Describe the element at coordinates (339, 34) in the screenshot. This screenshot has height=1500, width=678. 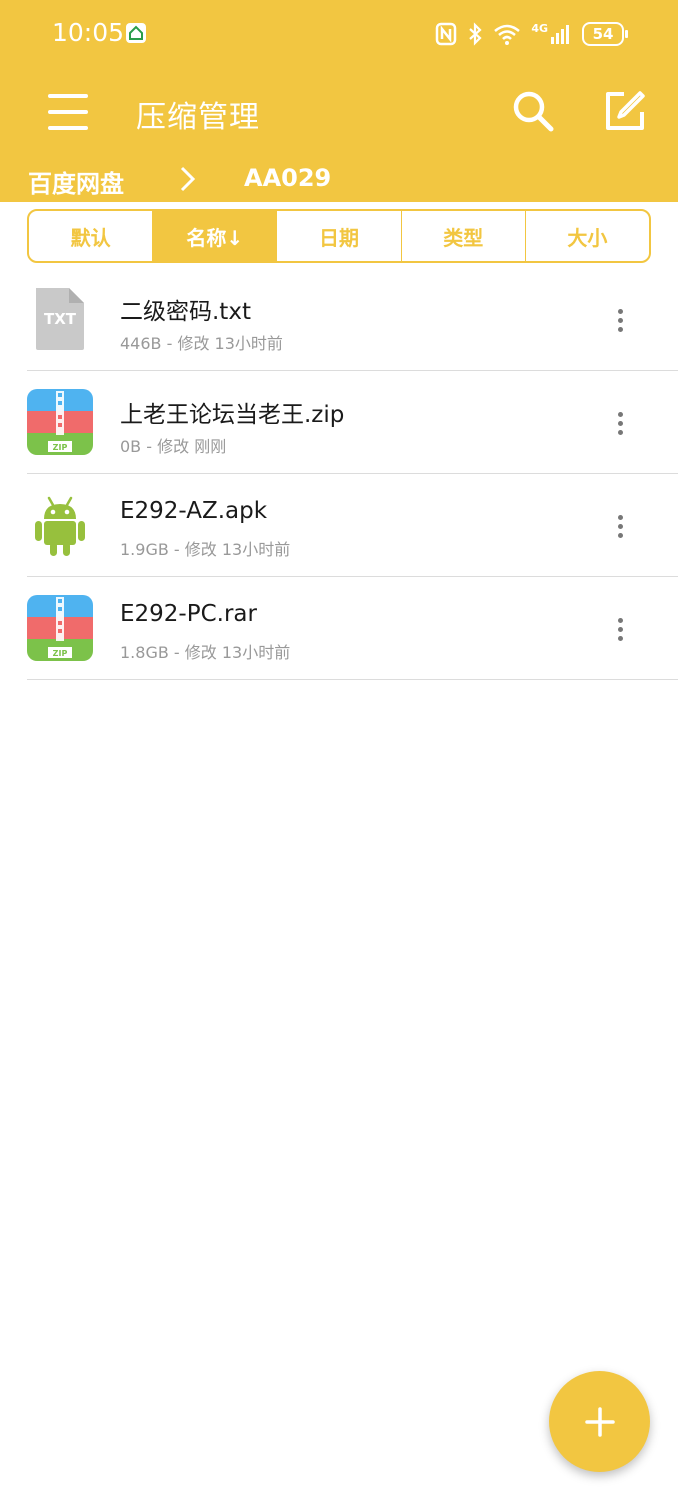
I see `status-bar: 10:05 4G 54` at that location.